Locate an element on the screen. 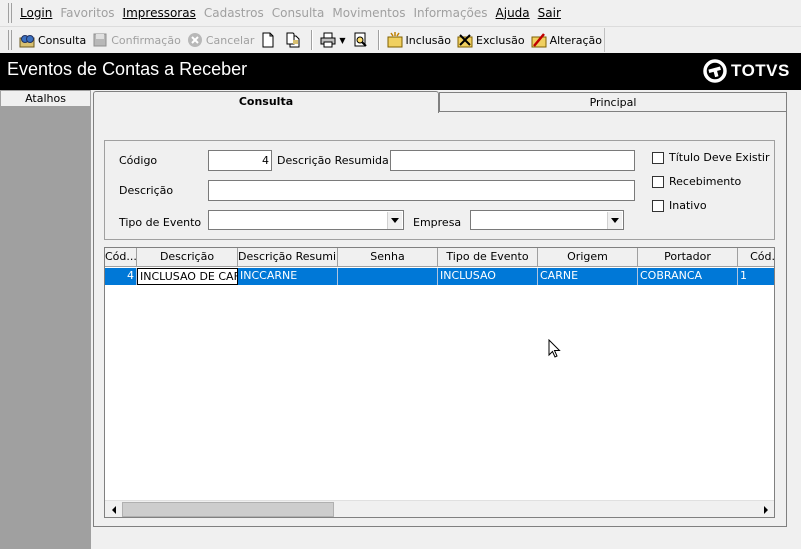  exclusao-button: Exclusão is located at coordinates (491, 40).